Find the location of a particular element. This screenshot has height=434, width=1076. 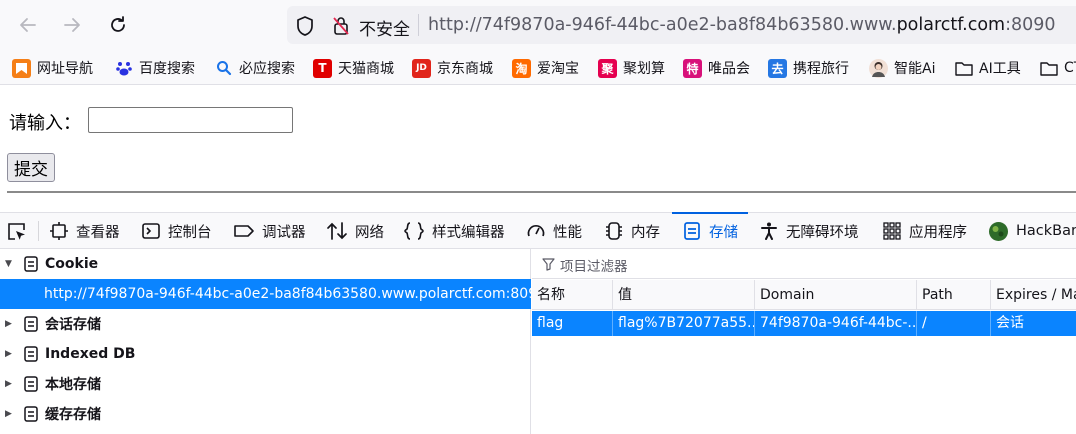

tree-item-cache-storage: ▶ 缓存存储 is located at coordinates (265, 414).